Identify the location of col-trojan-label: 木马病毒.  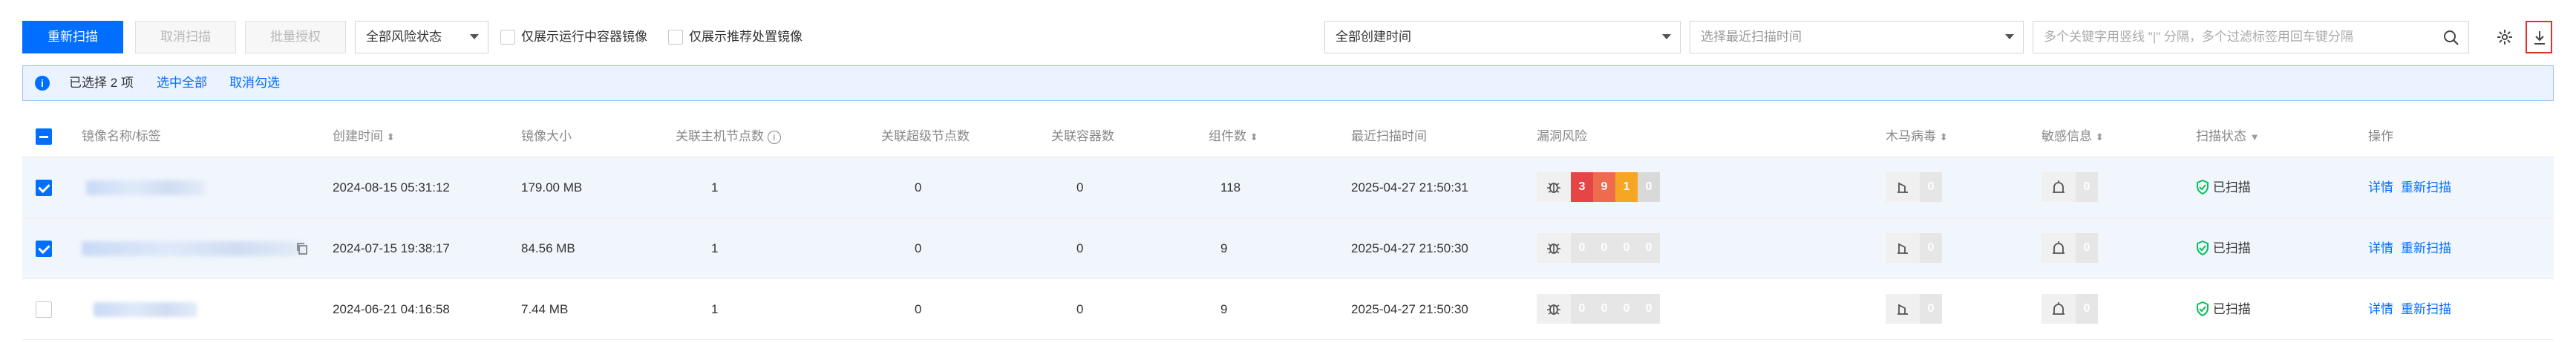
(1911, 136).